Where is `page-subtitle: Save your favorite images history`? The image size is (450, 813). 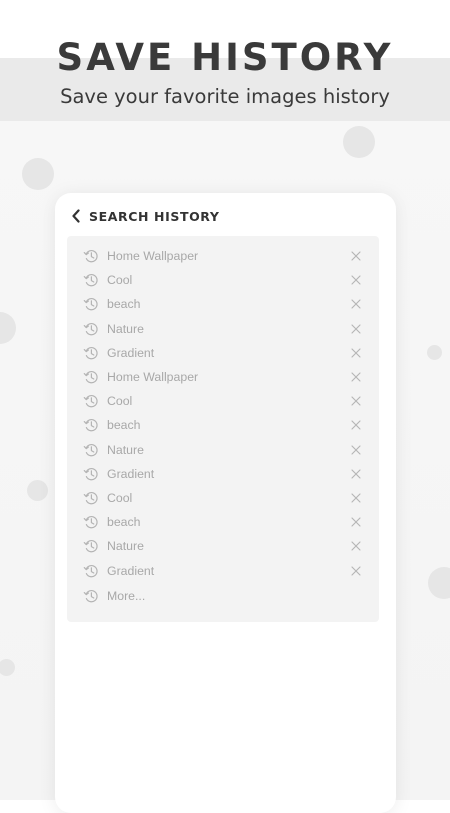
page-subtitle: Save your favorite images history is located at coordinates (225, 96).